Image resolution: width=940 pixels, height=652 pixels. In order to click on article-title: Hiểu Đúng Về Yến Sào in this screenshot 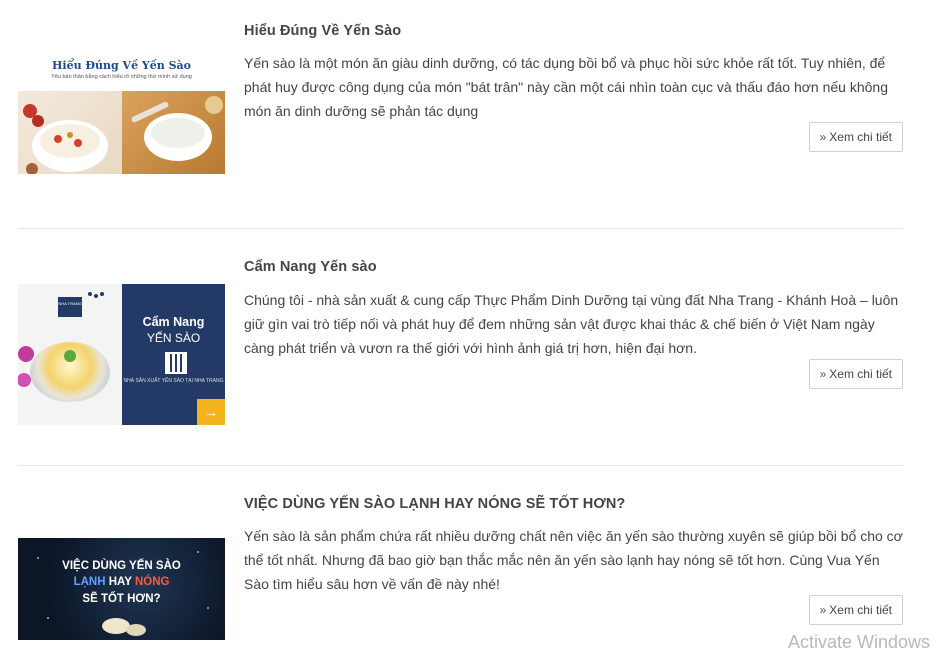, I will do `click(322, 31)`.